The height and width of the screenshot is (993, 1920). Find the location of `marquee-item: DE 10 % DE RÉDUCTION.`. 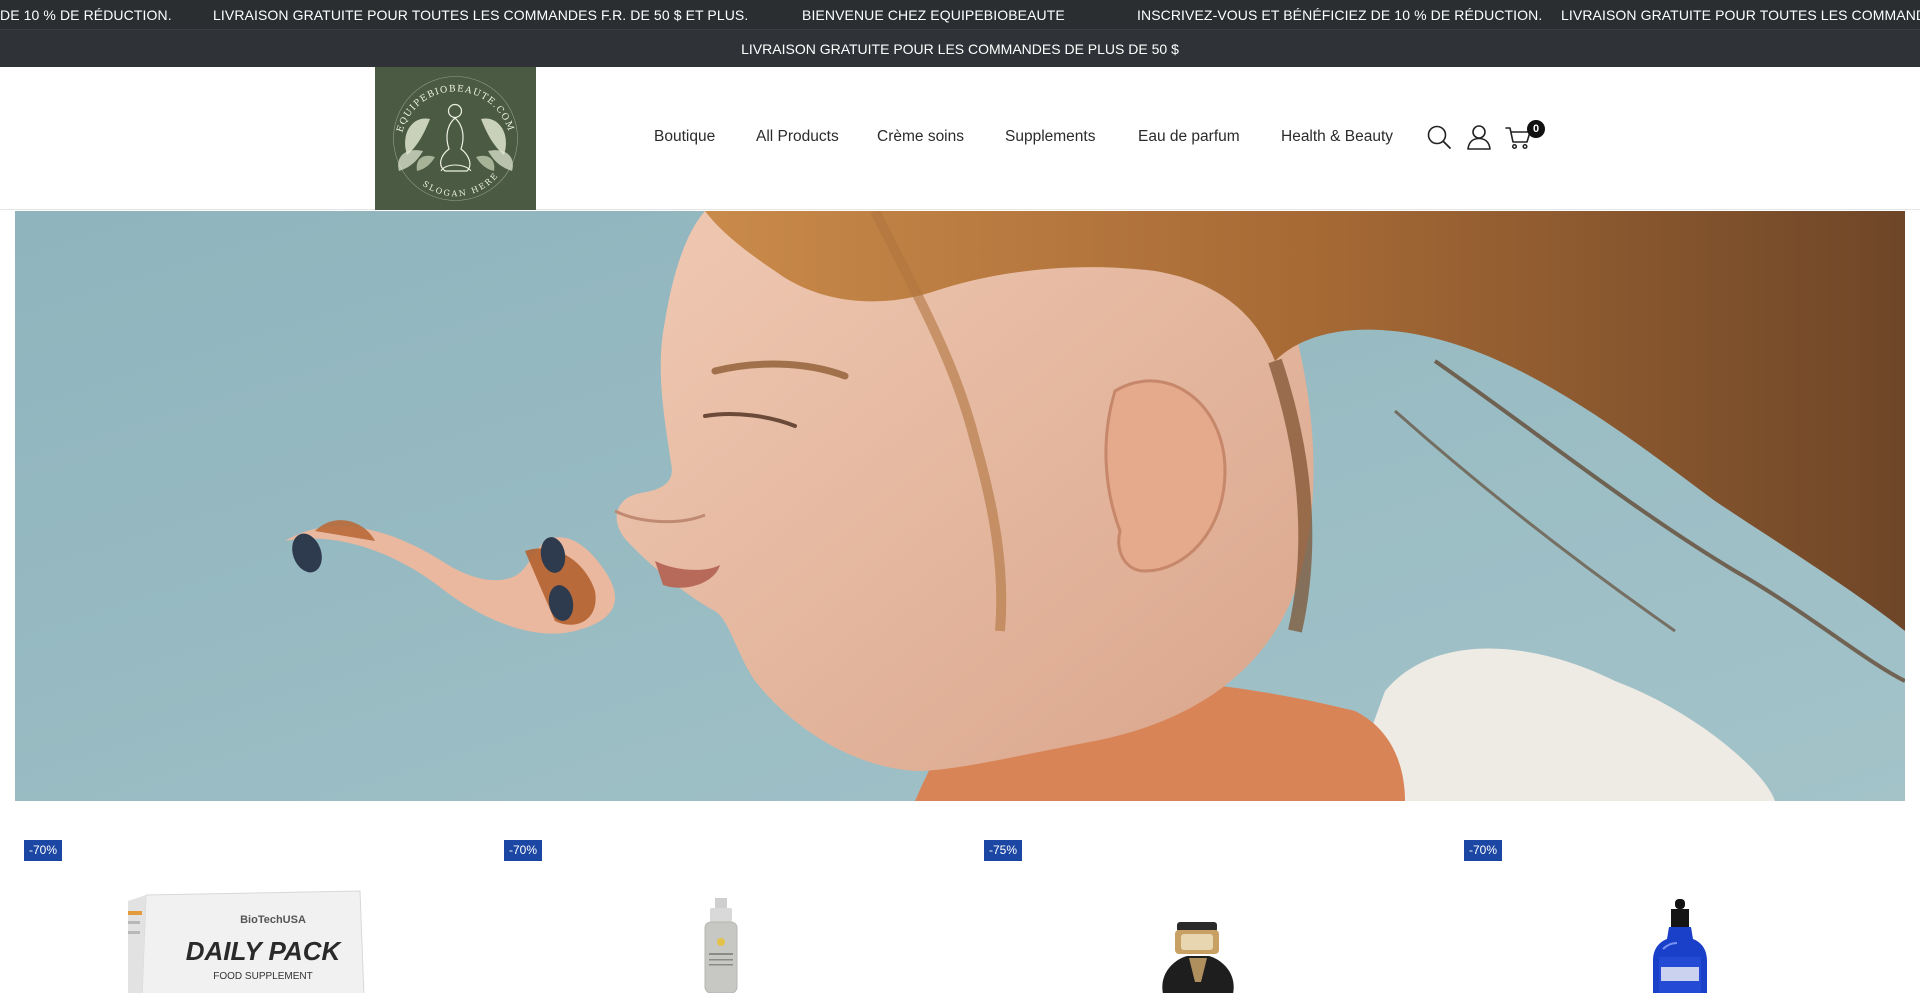

marquee-item: DE 10 % DE RÉDUCTION. is located at coordinates (86, 15).